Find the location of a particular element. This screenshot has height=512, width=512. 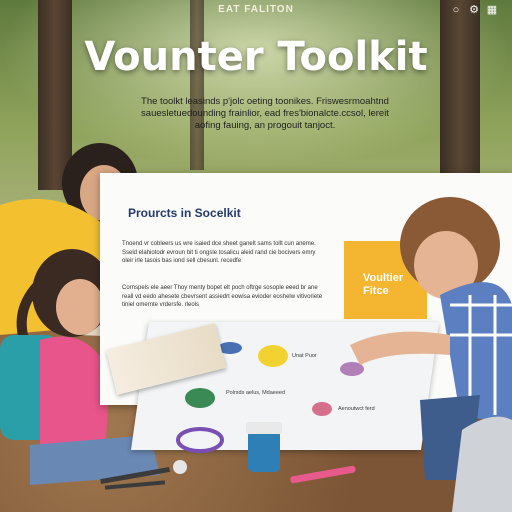

page-title: Vounter Toolkit is located at coordinates (256, 57).